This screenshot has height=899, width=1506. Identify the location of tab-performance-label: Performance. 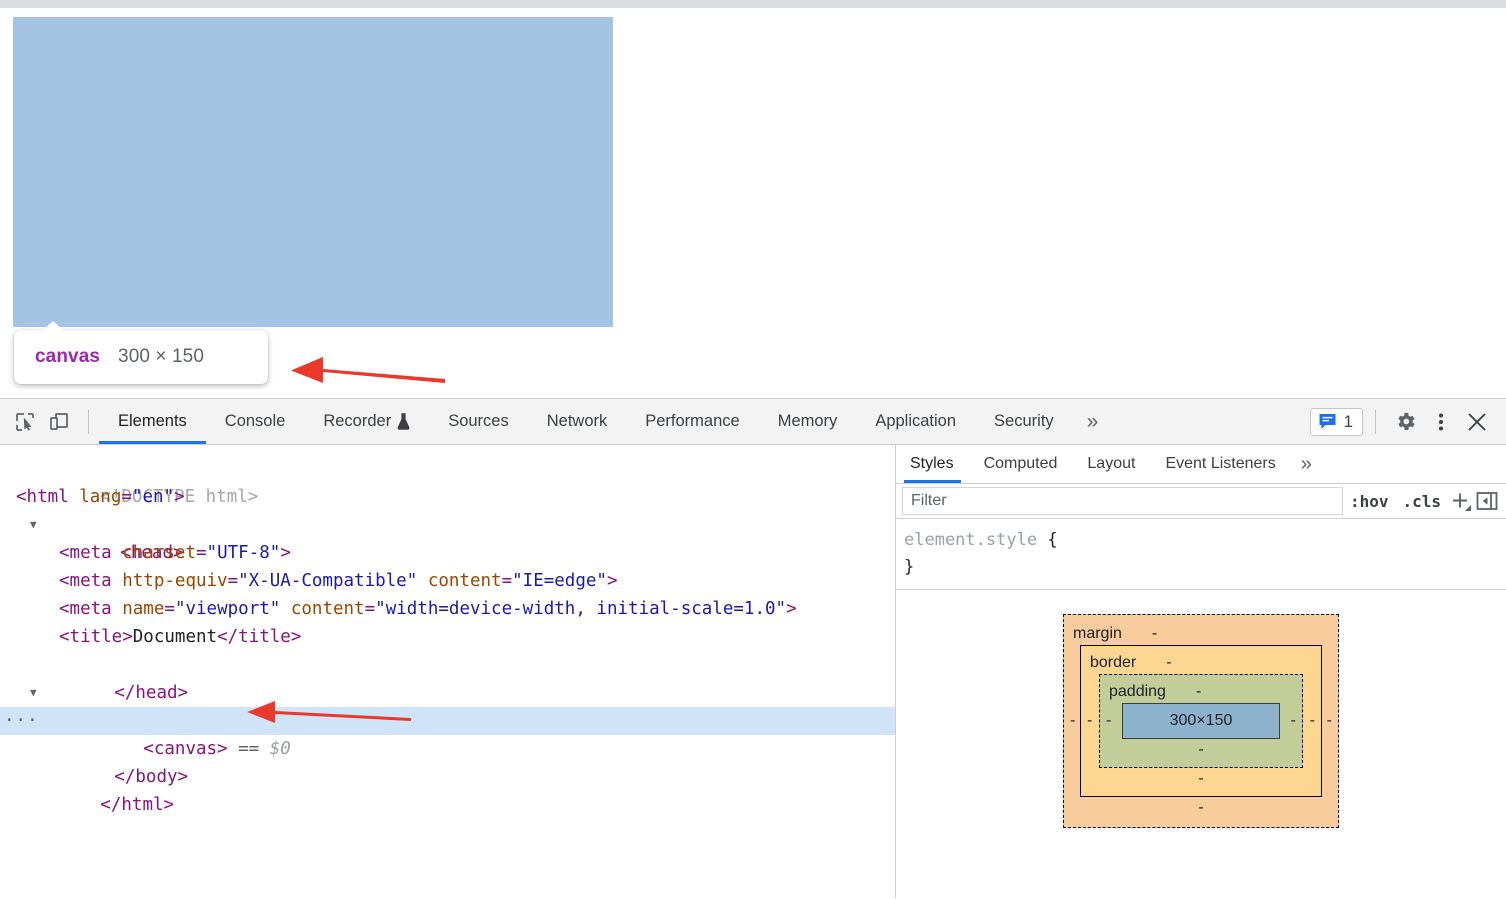
(692, 421).